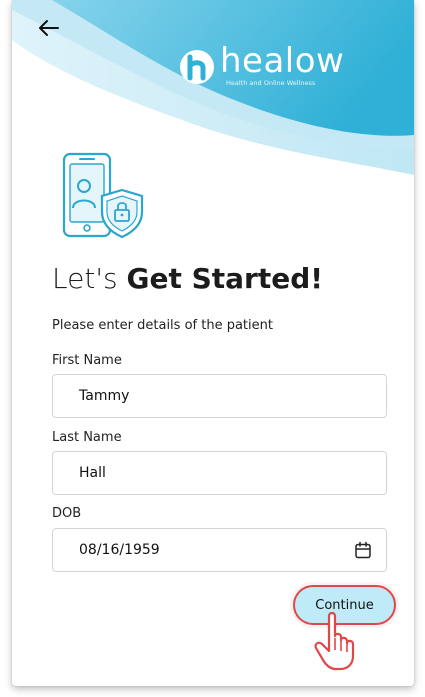 This screenshot has height=697, width=425. I want to click on last-name-label: Last Name, so click(87, 437).